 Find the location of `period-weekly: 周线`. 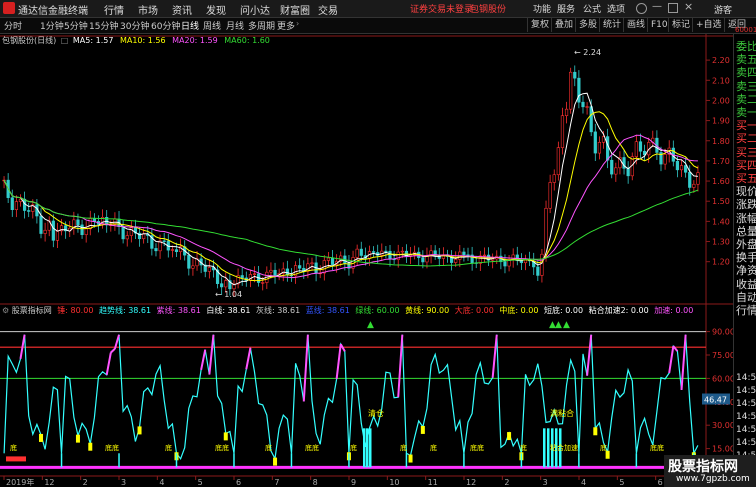

period-weekly: 周线 is located at coordinates (212, 25).